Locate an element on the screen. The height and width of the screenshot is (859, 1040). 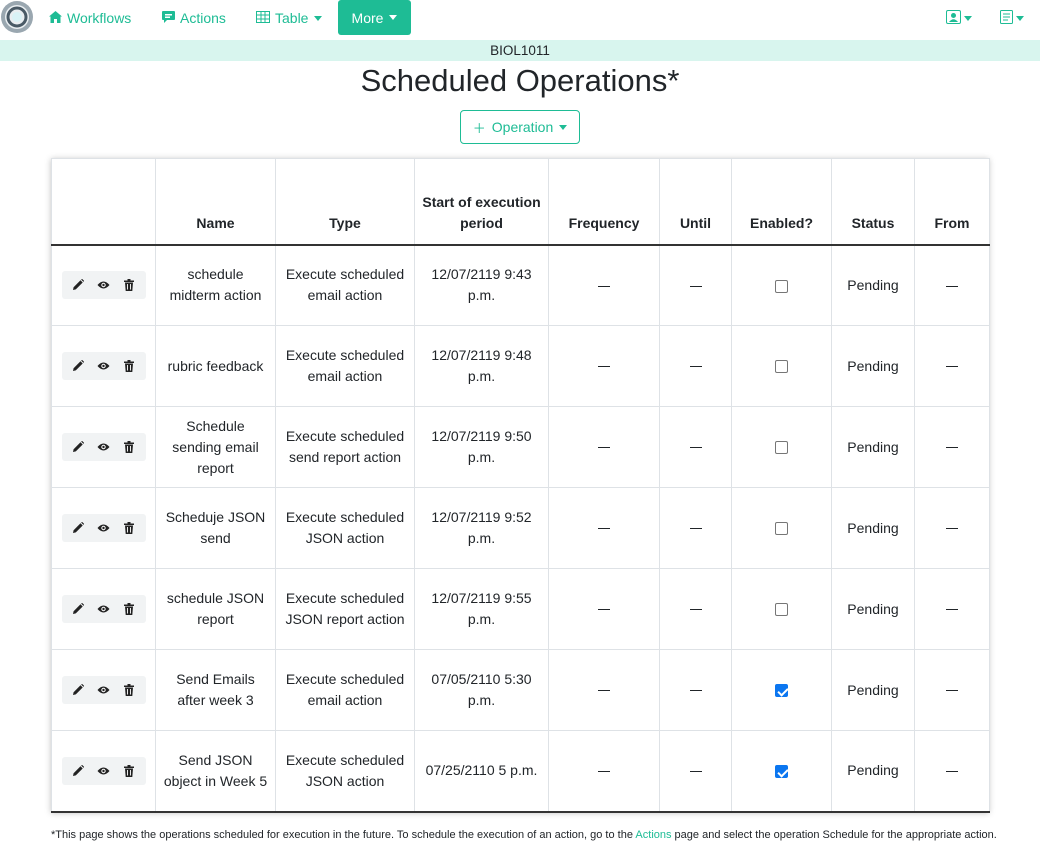
row-name: rubric feedback is located at coordinates (215, 366).